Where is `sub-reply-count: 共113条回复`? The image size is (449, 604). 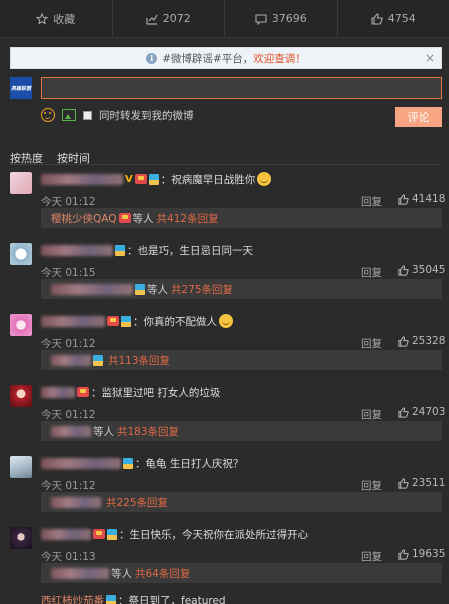 sub-reply-count: 共113条回复 is located at coordinates (139, 360).